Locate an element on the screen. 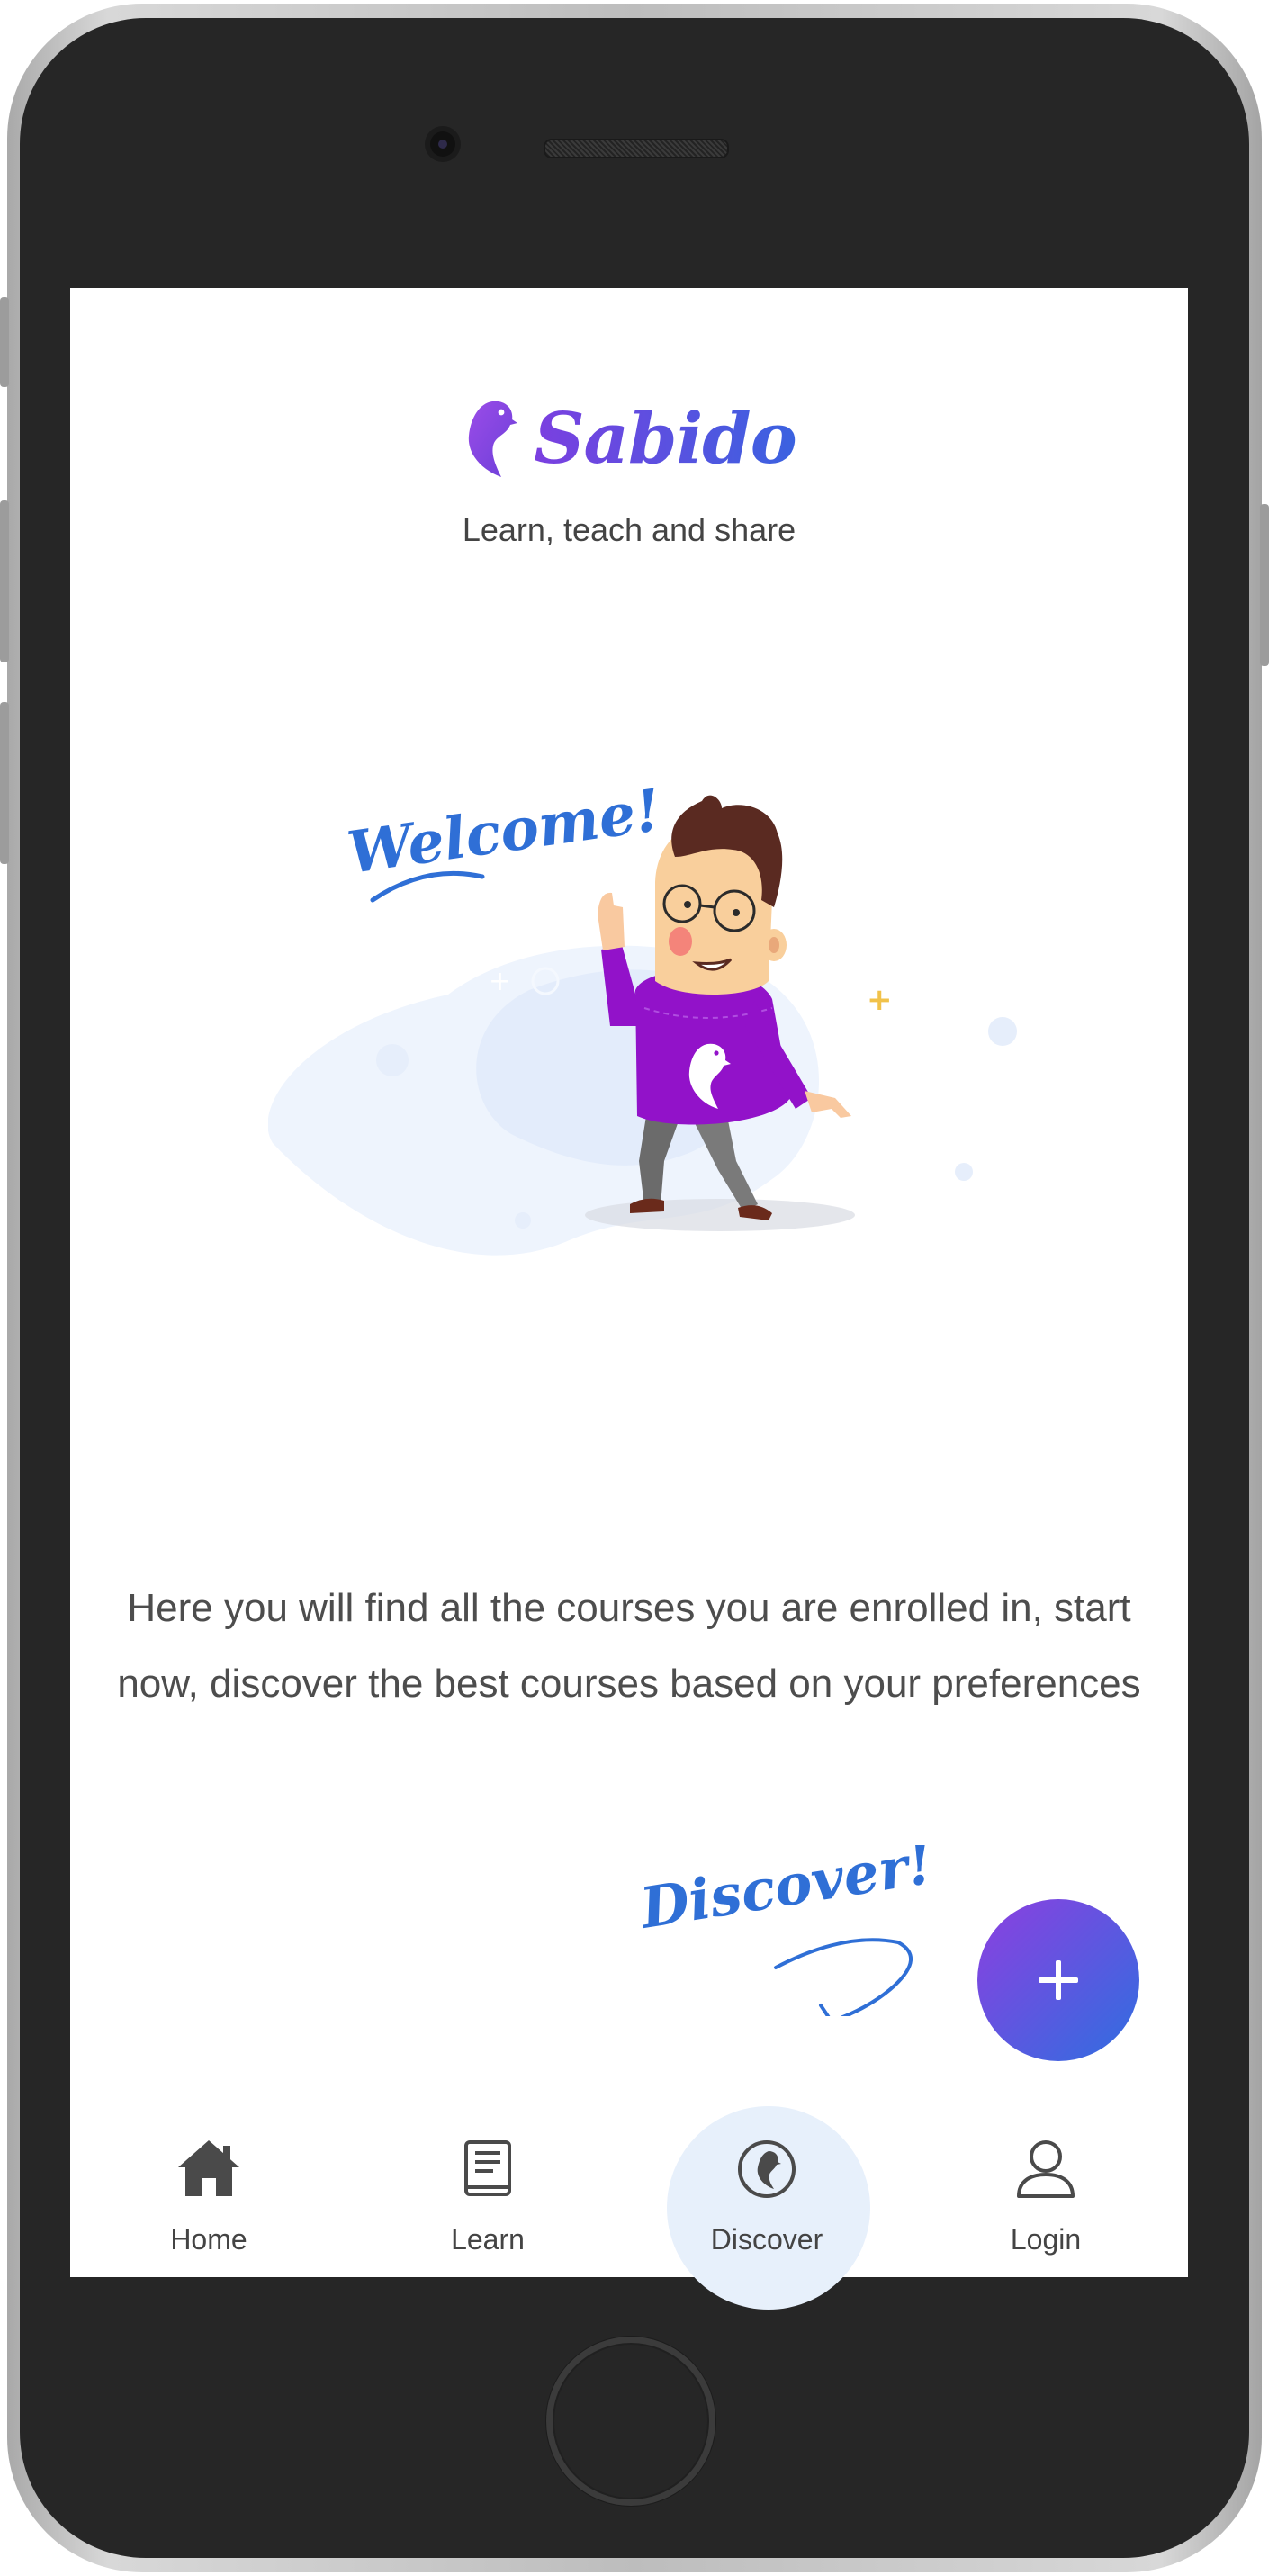 This screenshot has height=2576, width=1269. home-icon is located at coordinates (209, 2168).